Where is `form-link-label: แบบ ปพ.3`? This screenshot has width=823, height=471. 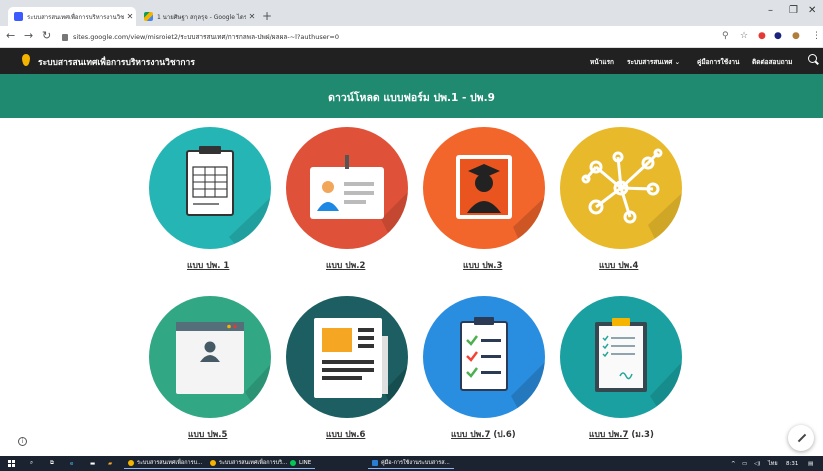
form-link-label: แบบ ปพ.3 is located at coordinates (482, 266).